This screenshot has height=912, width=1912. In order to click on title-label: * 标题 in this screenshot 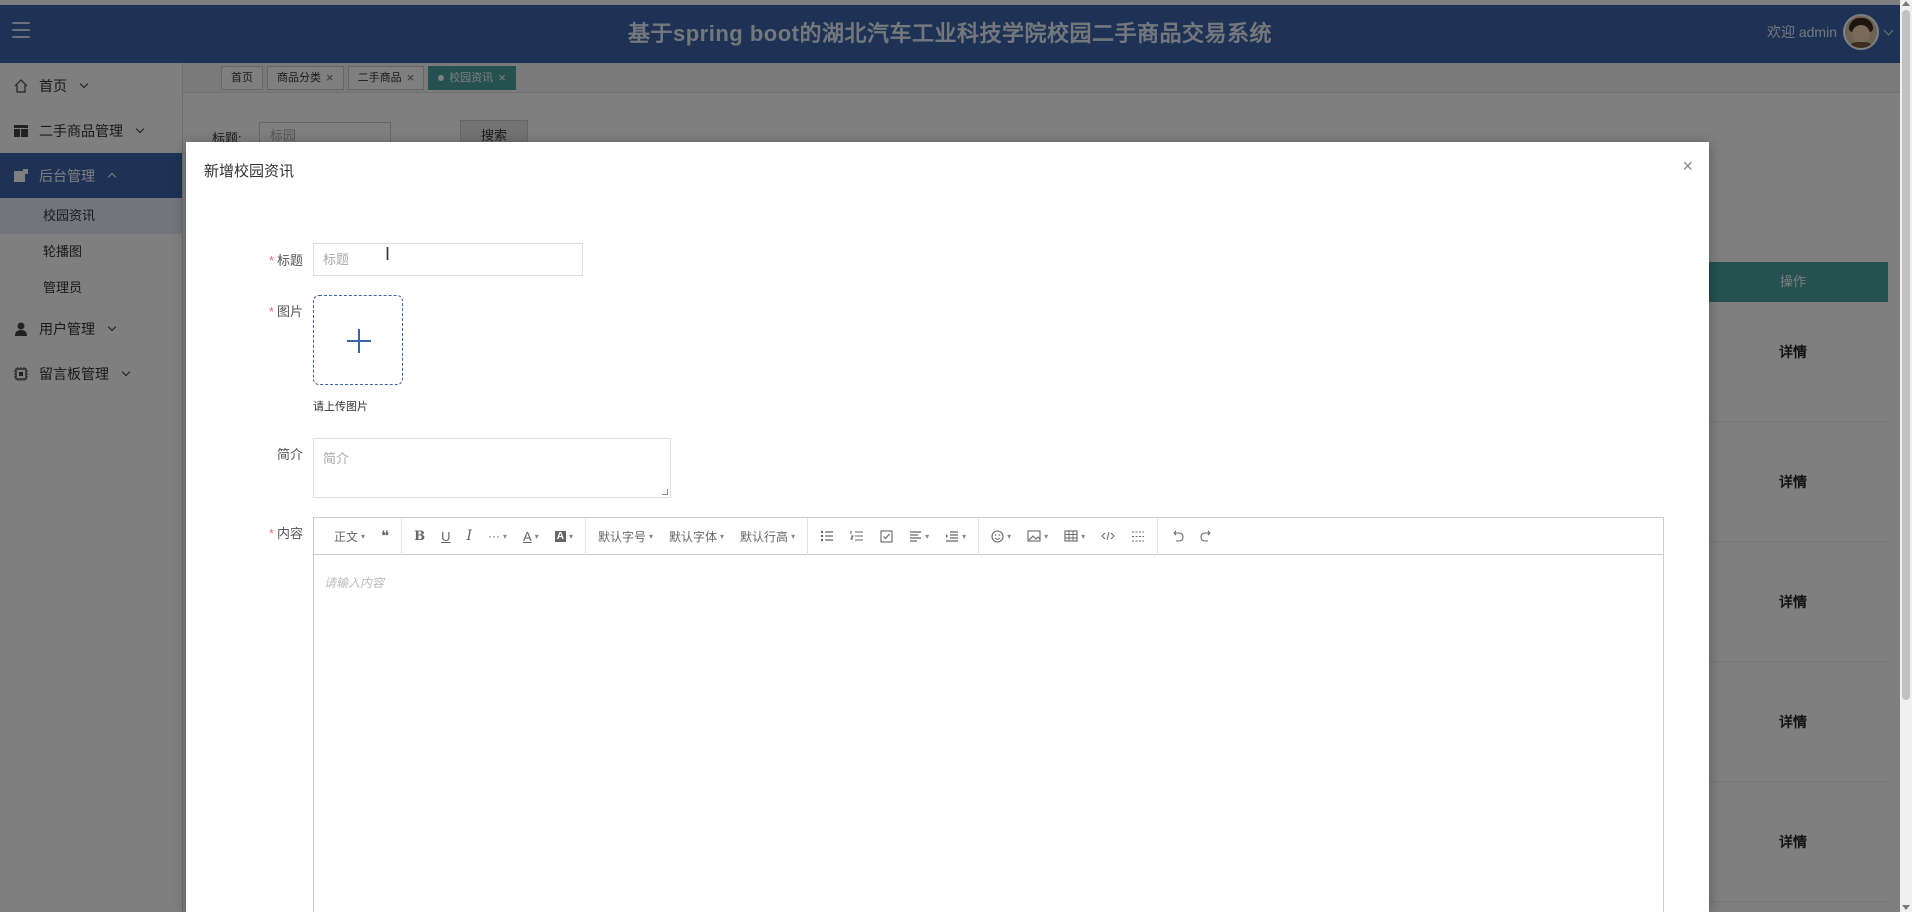, I will do `click(253, 259)`.